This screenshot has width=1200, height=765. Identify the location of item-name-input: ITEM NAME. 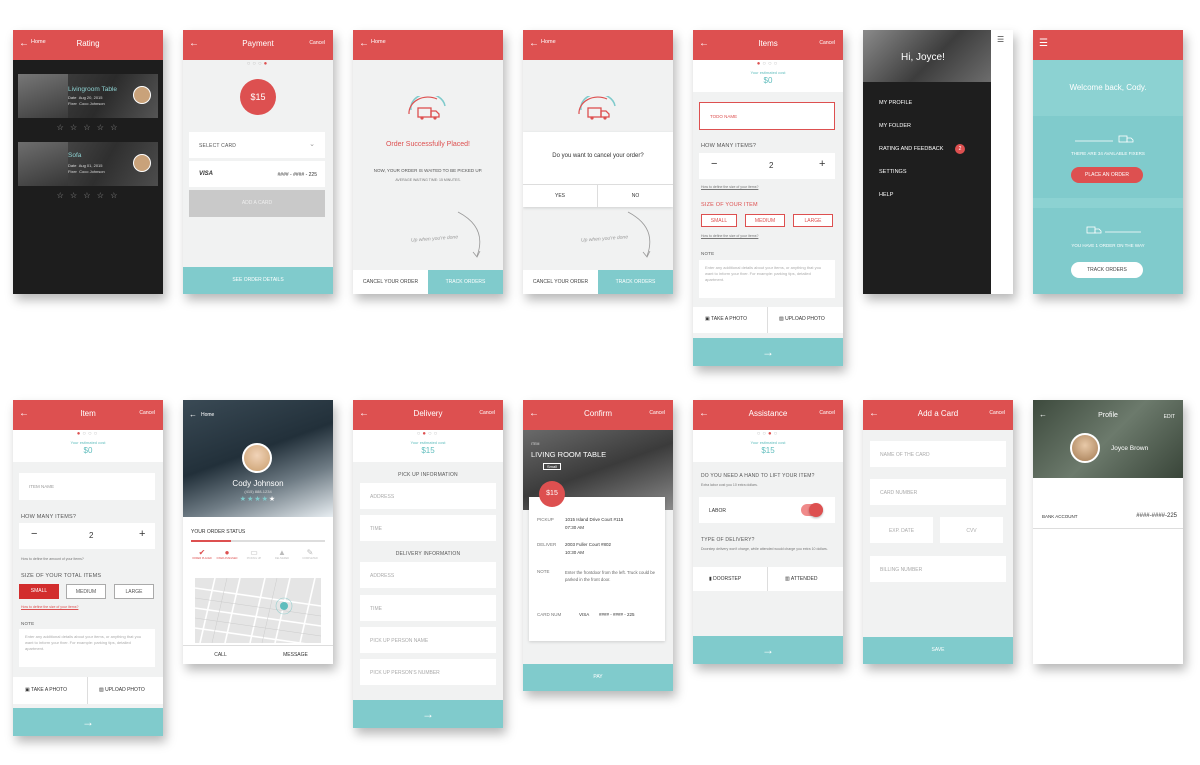
(87, 486).